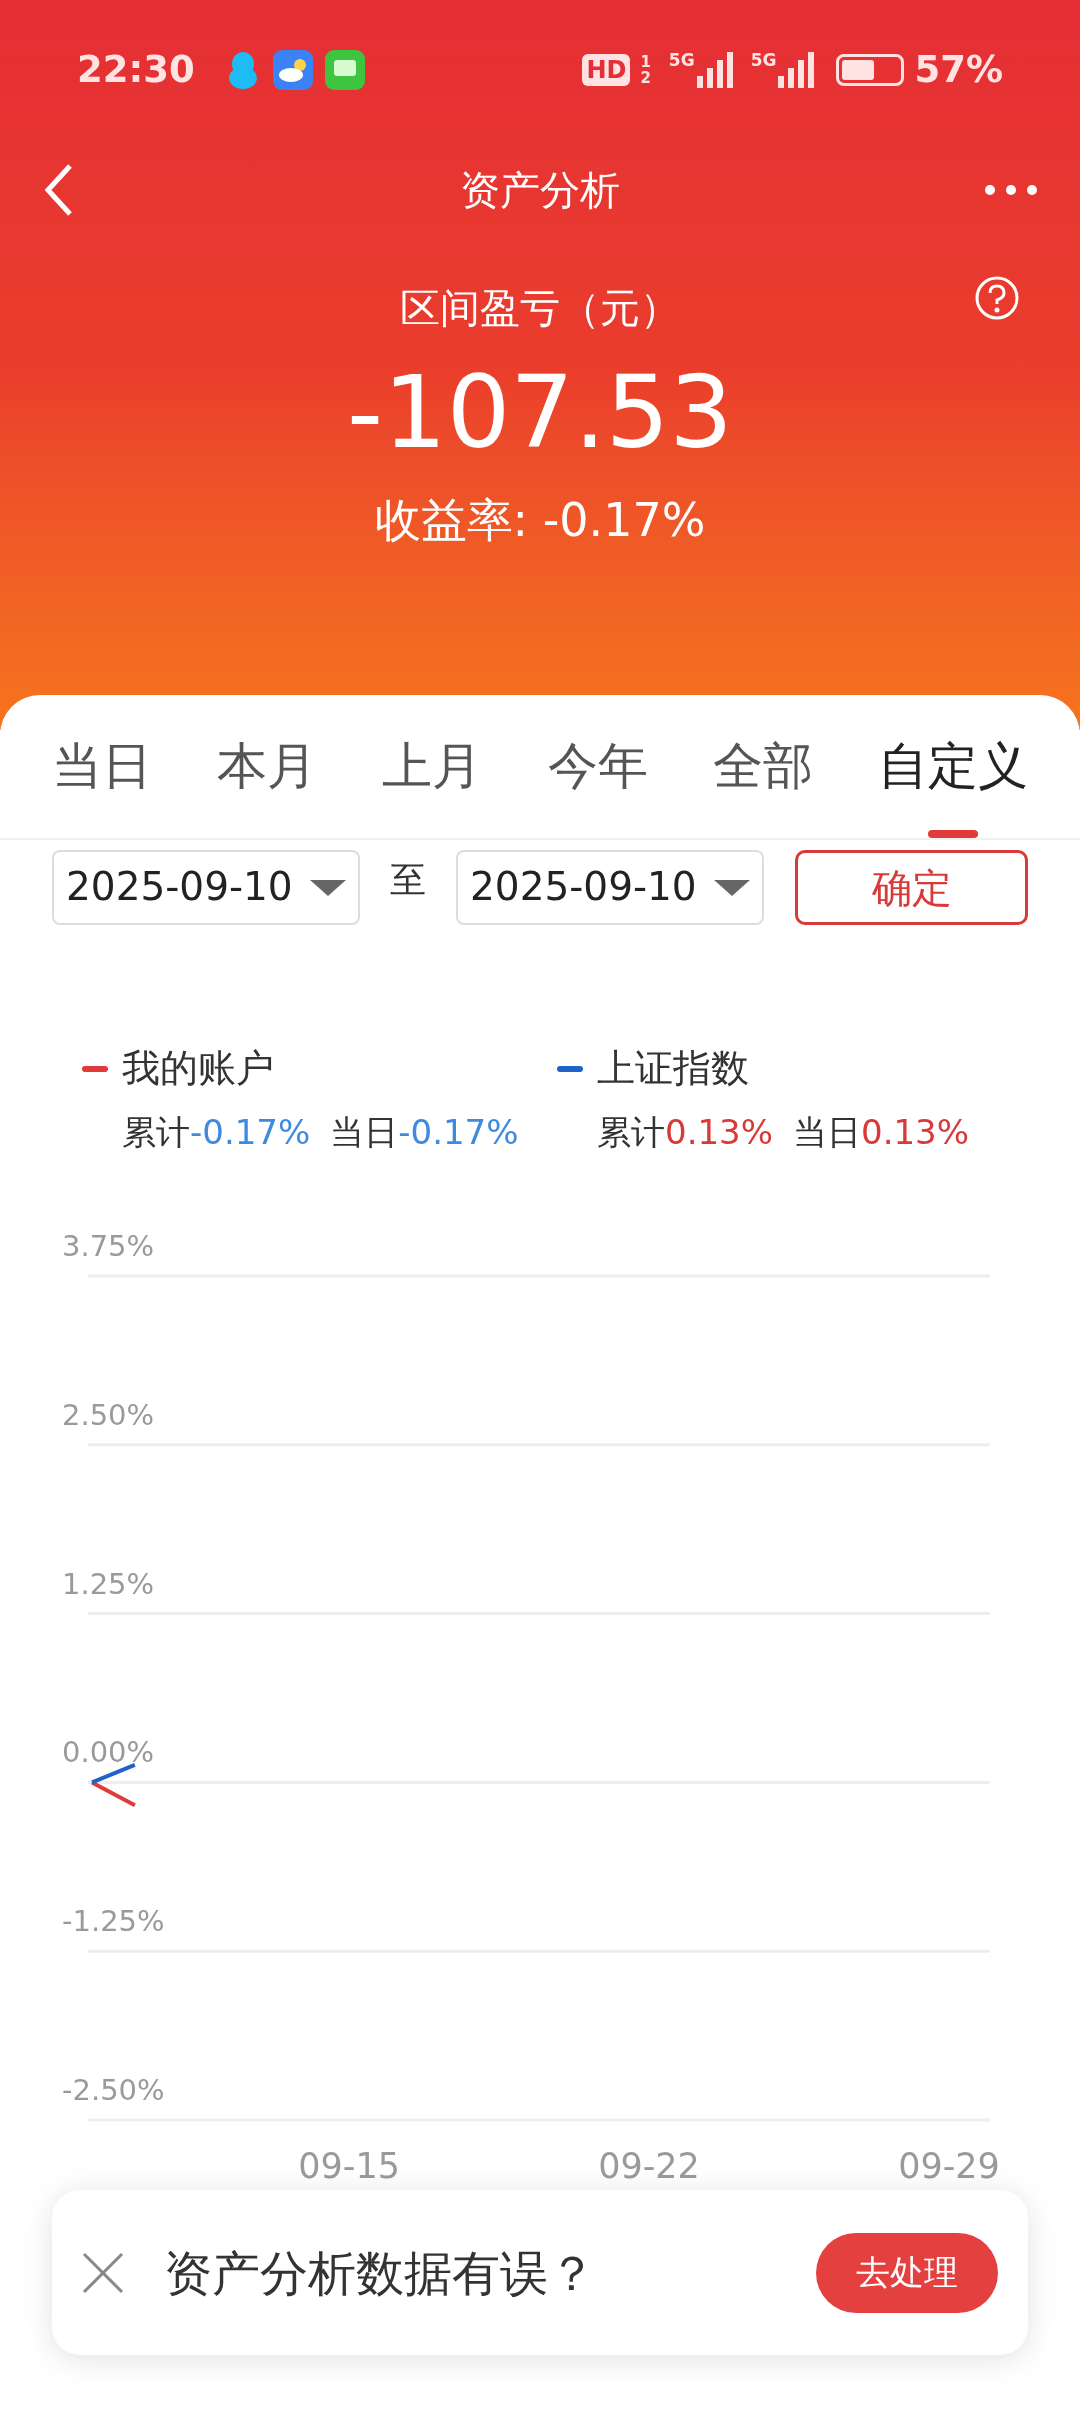  I want to click on sim-number: 2, so click(645, 78).